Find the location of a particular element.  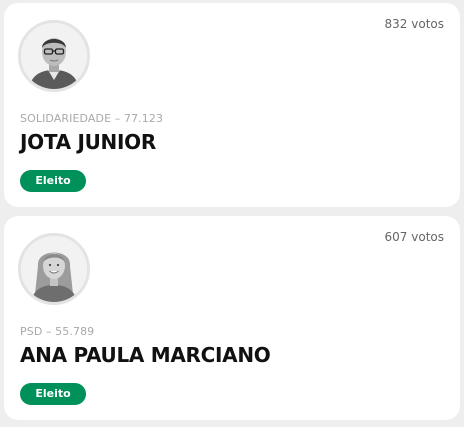

party-and-number: PSD – 55.789 is located at coordinates (57, 331).